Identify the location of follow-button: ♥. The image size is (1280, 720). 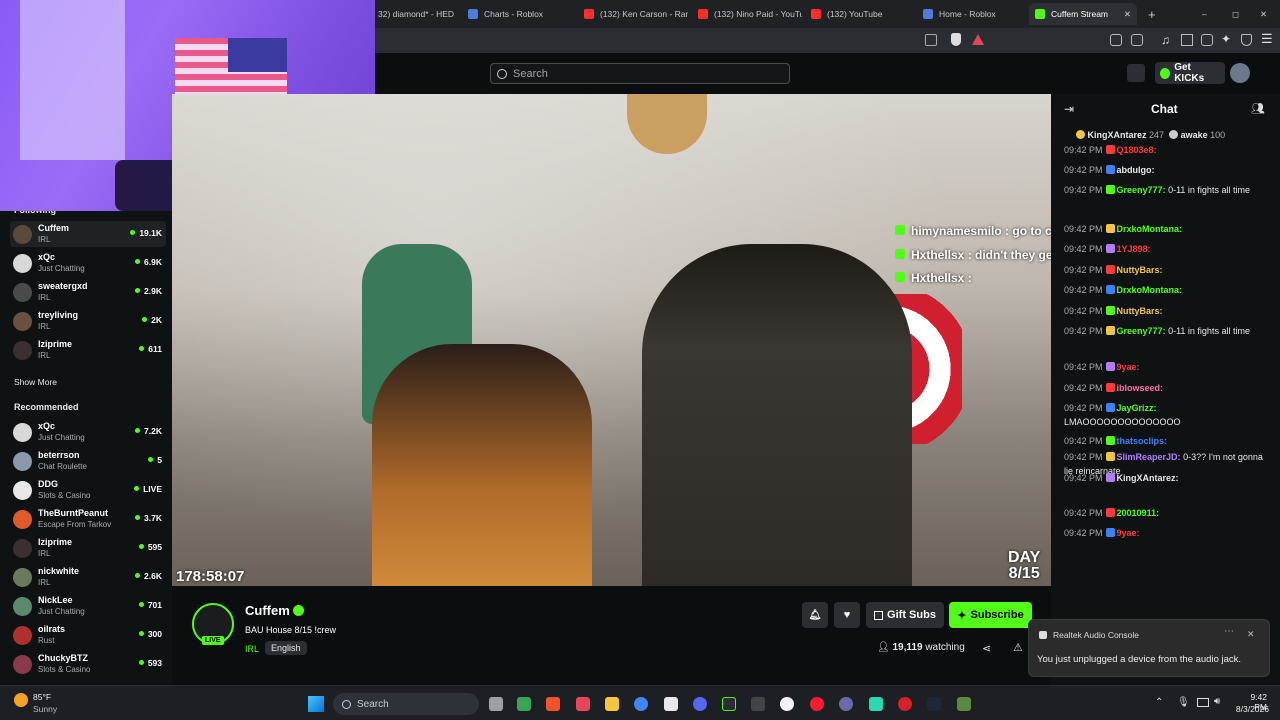
(847, 615).